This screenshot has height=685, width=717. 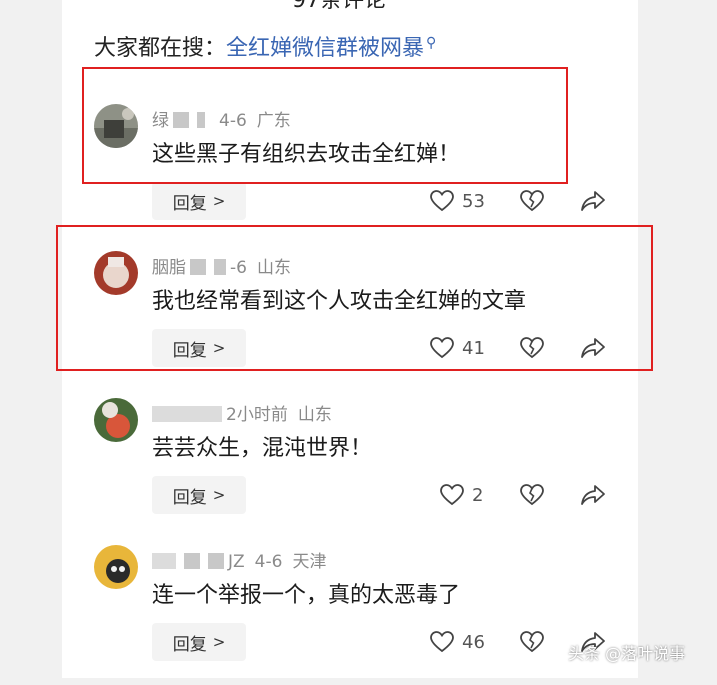 What do you see at coordinates (306, 595) in the screenshot?
I see `comment-text: 连一个举报一个，真的太恶毒了` at bounding box center [306, 595].